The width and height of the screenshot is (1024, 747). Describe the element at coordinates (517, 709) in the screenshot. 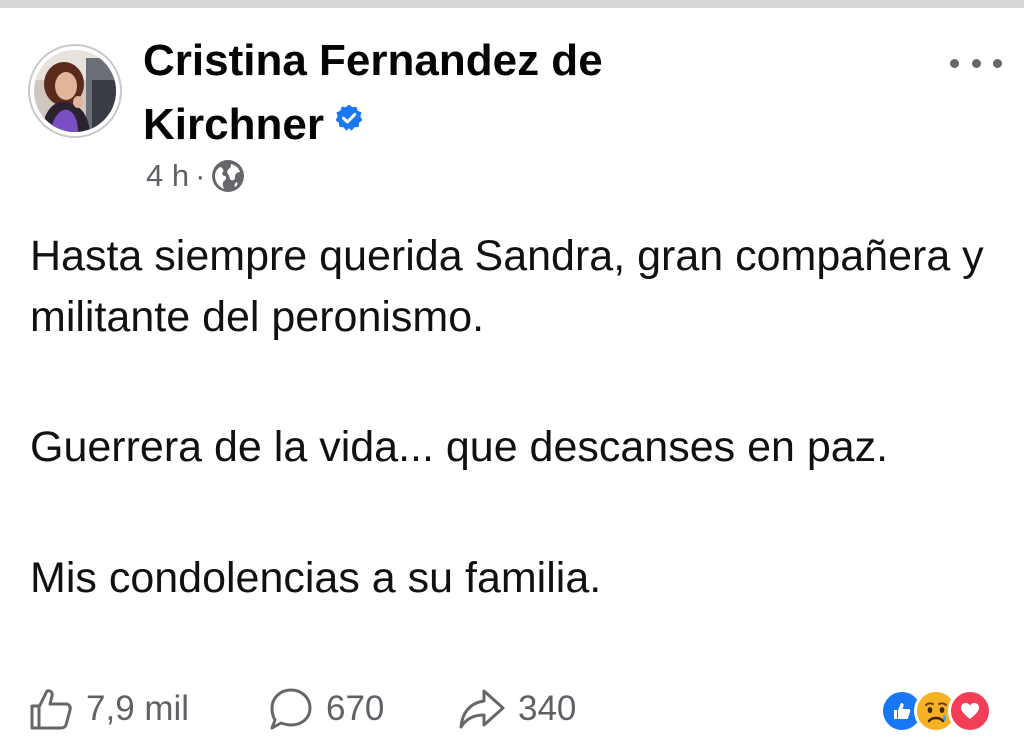

I see `share-button: 340` at that location.